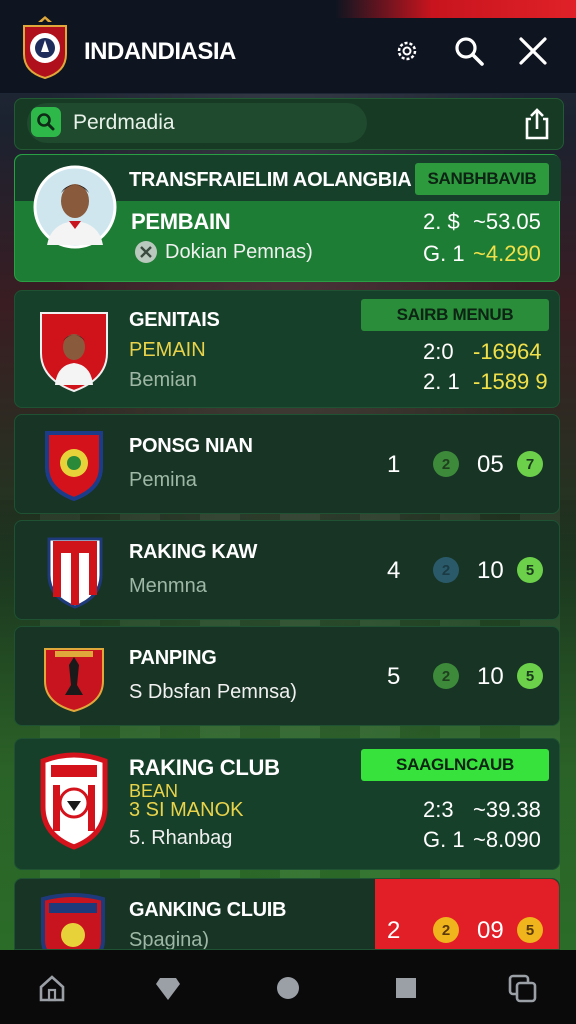  Describe the element at coordinates (469, 51) in the screenshot. I see `search-icon` at that location.